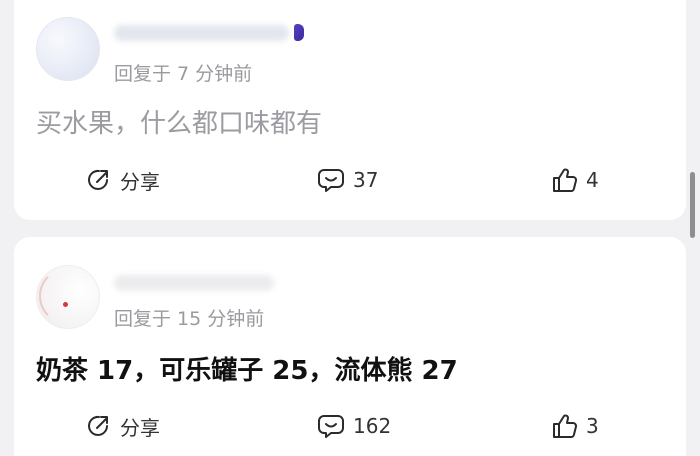  What do you see at coordinates (592, 426) in the screenshot?
I see `like-count: 3` at bounding box center [592, 426].